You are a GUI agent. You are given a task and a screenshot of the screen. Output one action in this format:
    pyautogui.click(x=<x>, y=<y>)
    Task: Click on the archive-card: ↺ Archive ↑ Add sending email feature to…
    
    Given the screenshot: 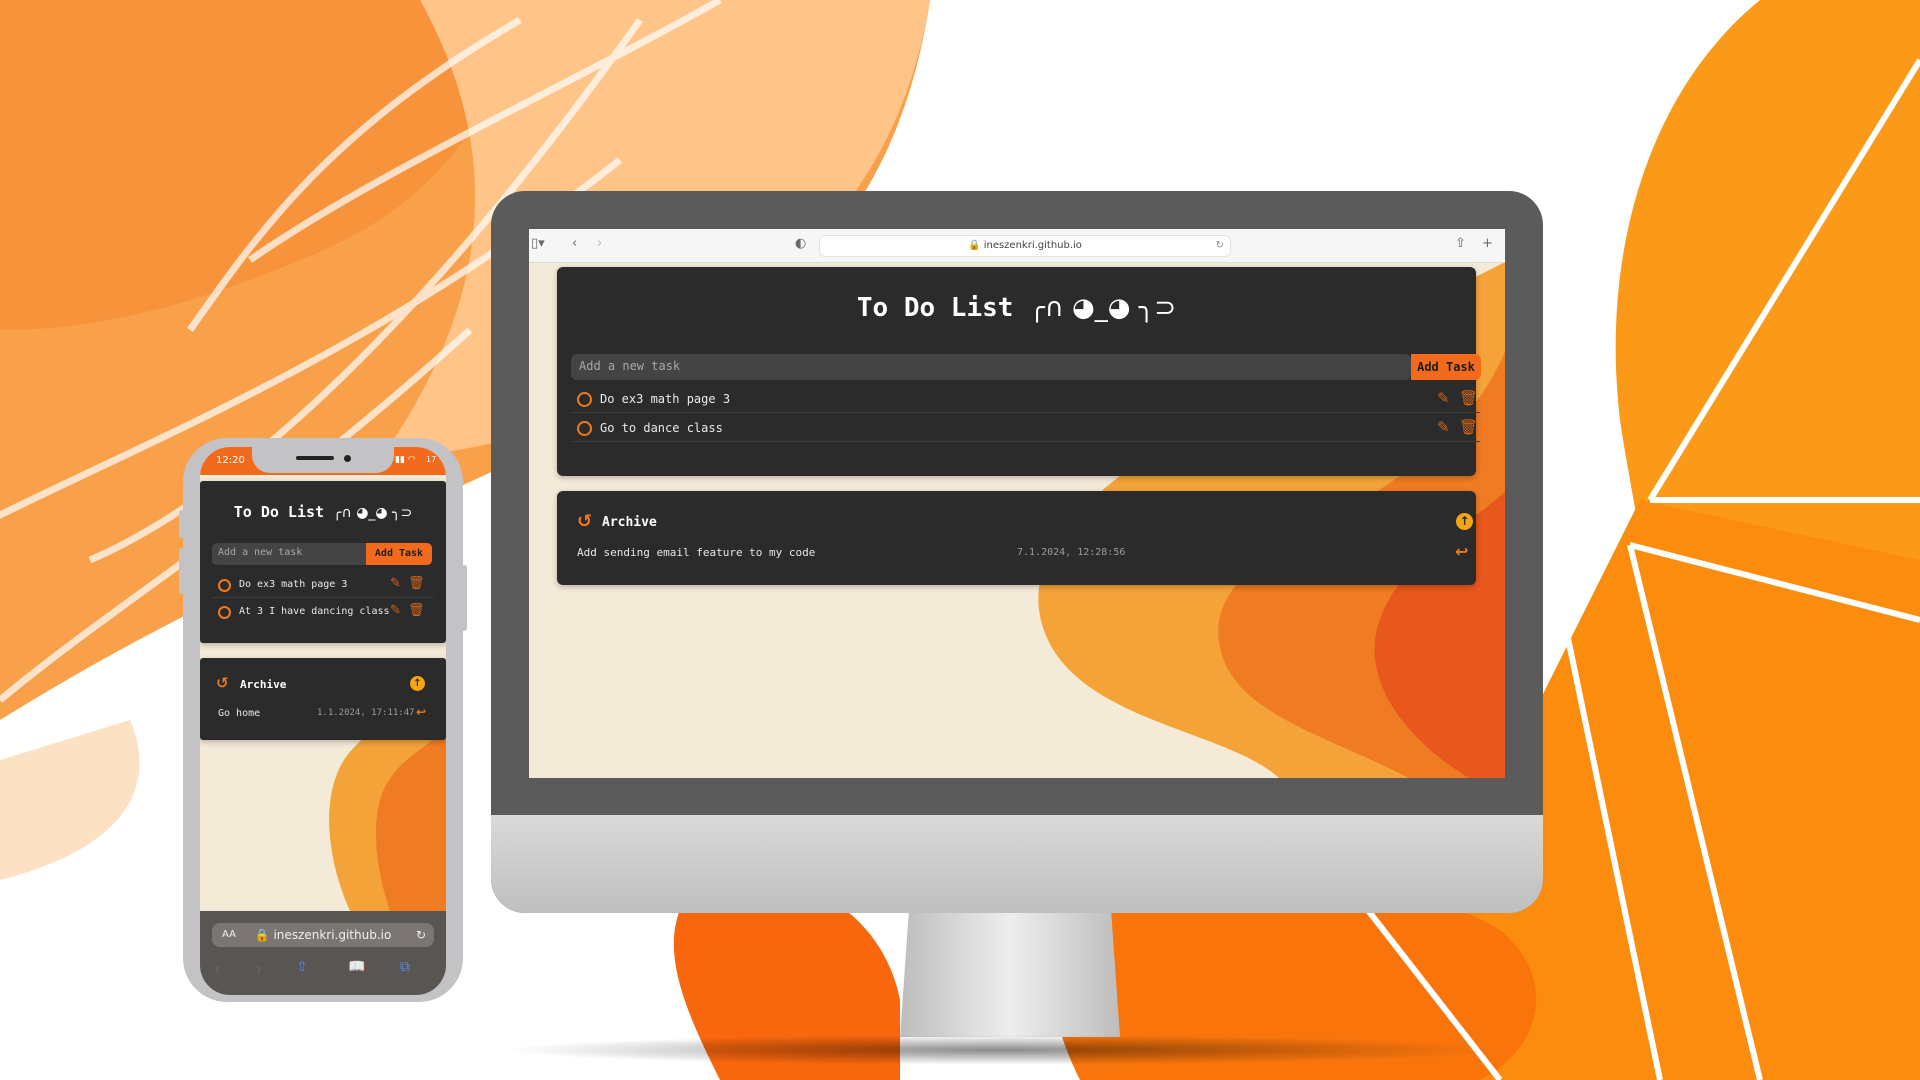 What is the action you would take?
    pyautogui.click(x=1016, y=538)
    